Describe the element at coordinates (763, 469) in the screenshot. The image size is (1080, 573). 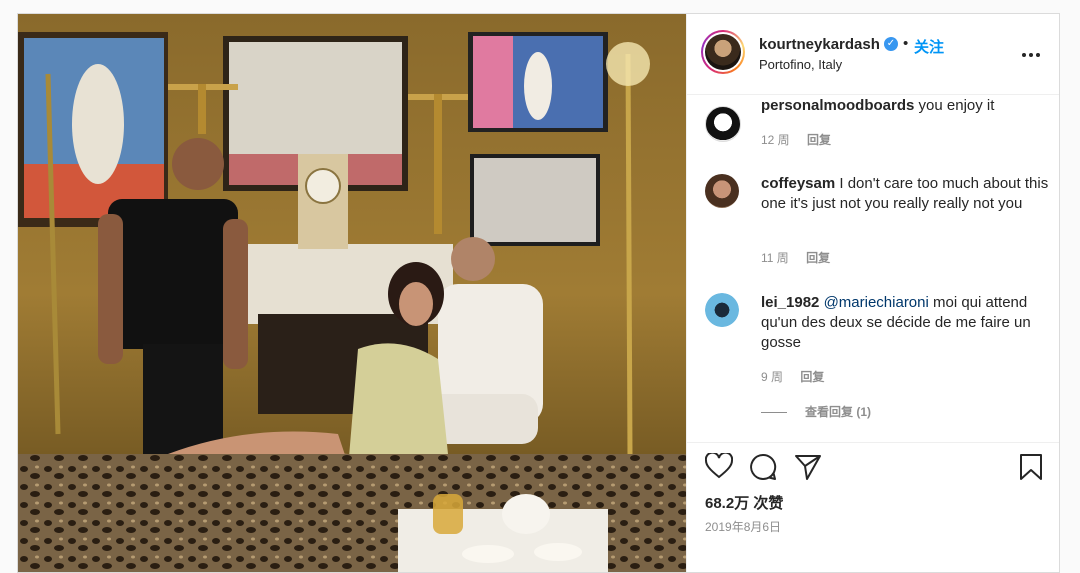
I see `comment-icon` at that location.